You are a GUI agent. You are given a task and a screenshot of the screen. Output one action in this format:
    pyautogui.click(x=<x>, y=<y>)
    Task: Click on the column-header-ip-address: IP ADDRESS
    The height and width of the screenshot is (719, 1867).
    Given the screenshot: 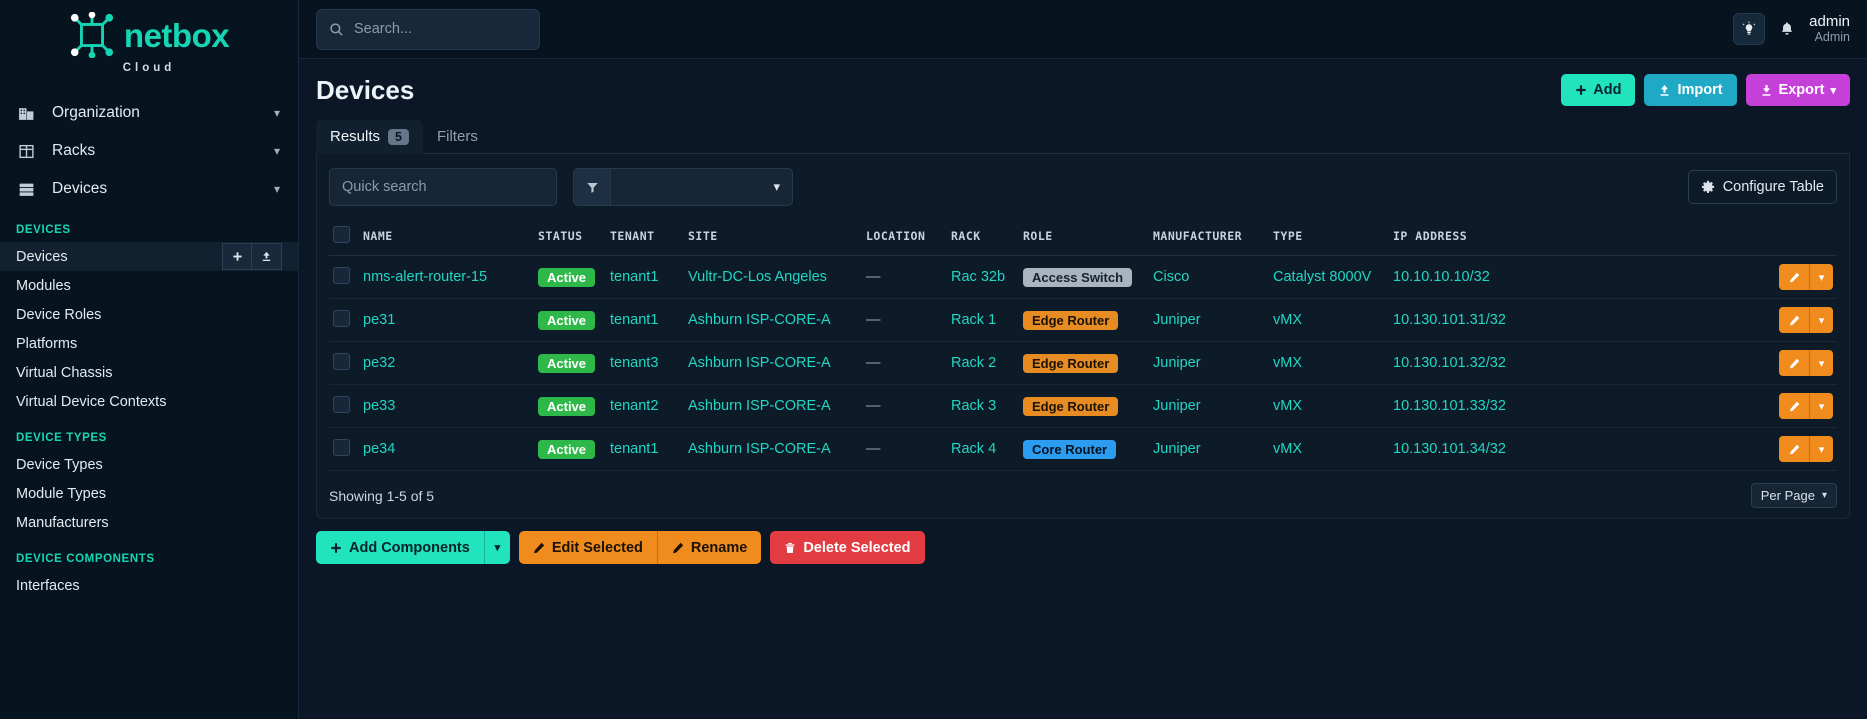 What is the action you would take?
    pyautogui.click(x=1459, y=238)
    